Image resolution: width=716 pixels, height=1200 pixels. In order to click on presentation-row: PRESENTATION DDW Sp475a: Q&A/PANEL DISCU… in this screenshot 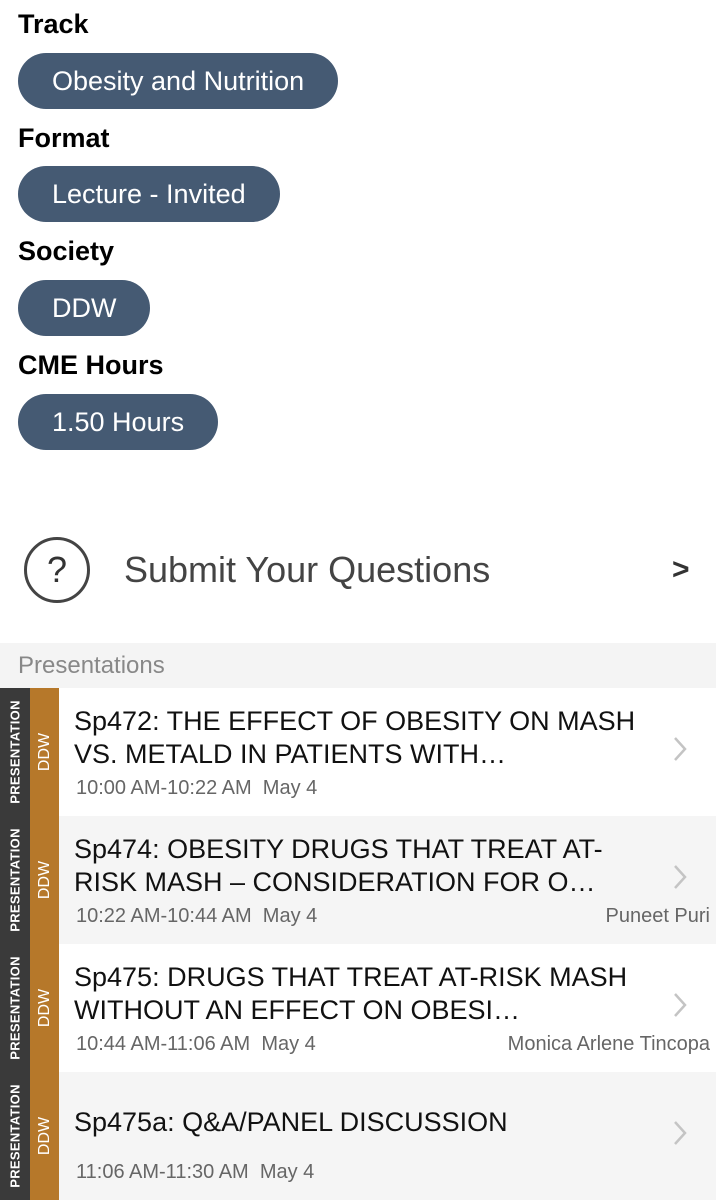, I will do `click(358, 1136)`.